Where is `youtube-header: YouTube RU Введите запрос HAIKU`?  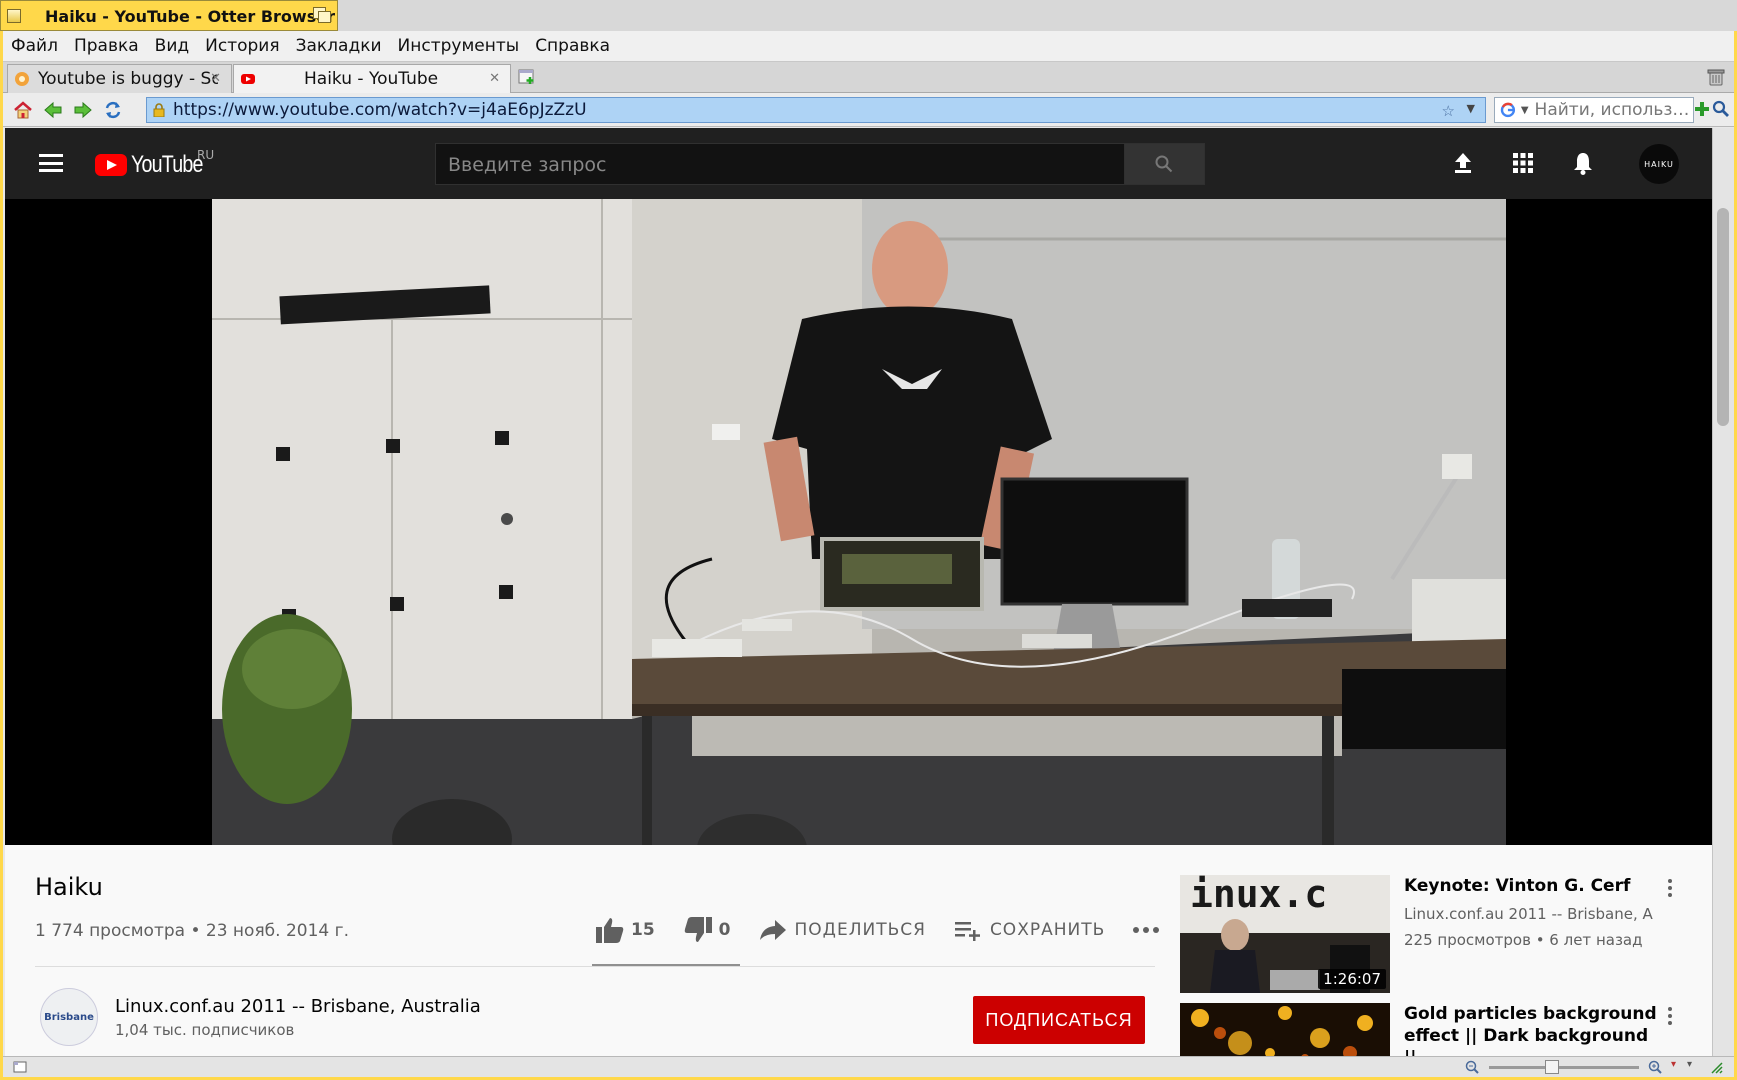 youtube-header: YouTube RU Введите запрос HAIKU is located at coordinates (858, 163).